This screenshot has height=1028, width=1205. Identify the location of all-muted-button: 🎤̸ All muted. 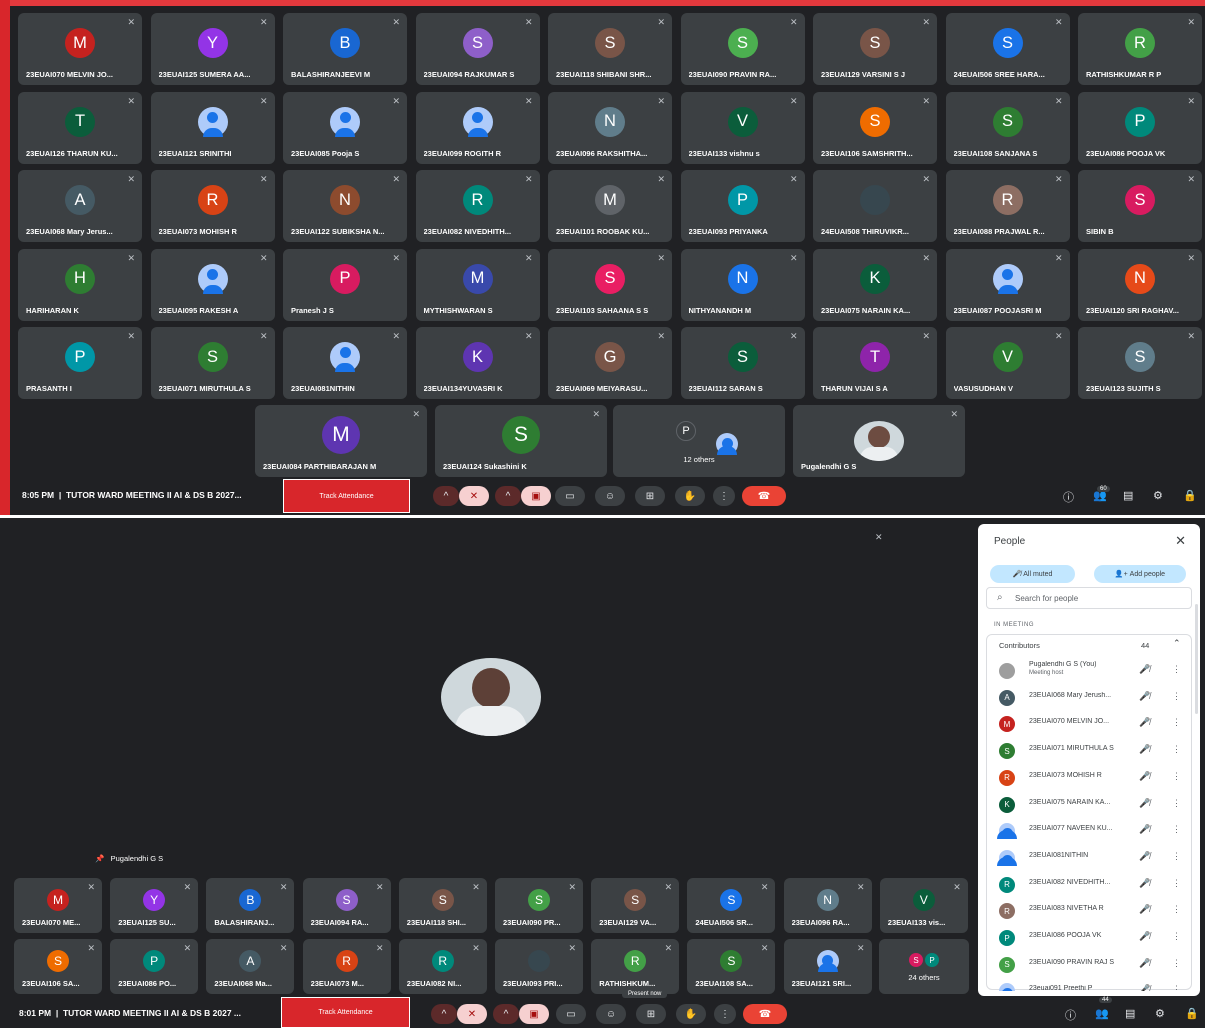
(1032, 574).